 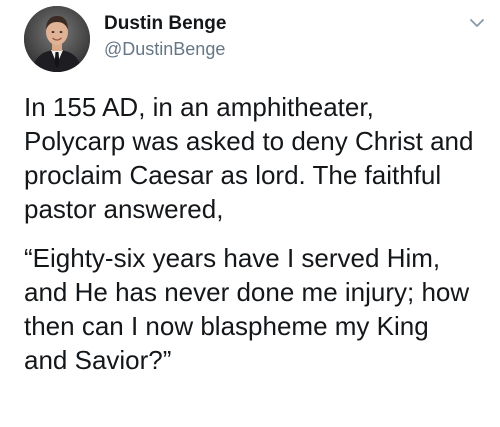 I want to click on profile-photo, so click(x=57, y=39).